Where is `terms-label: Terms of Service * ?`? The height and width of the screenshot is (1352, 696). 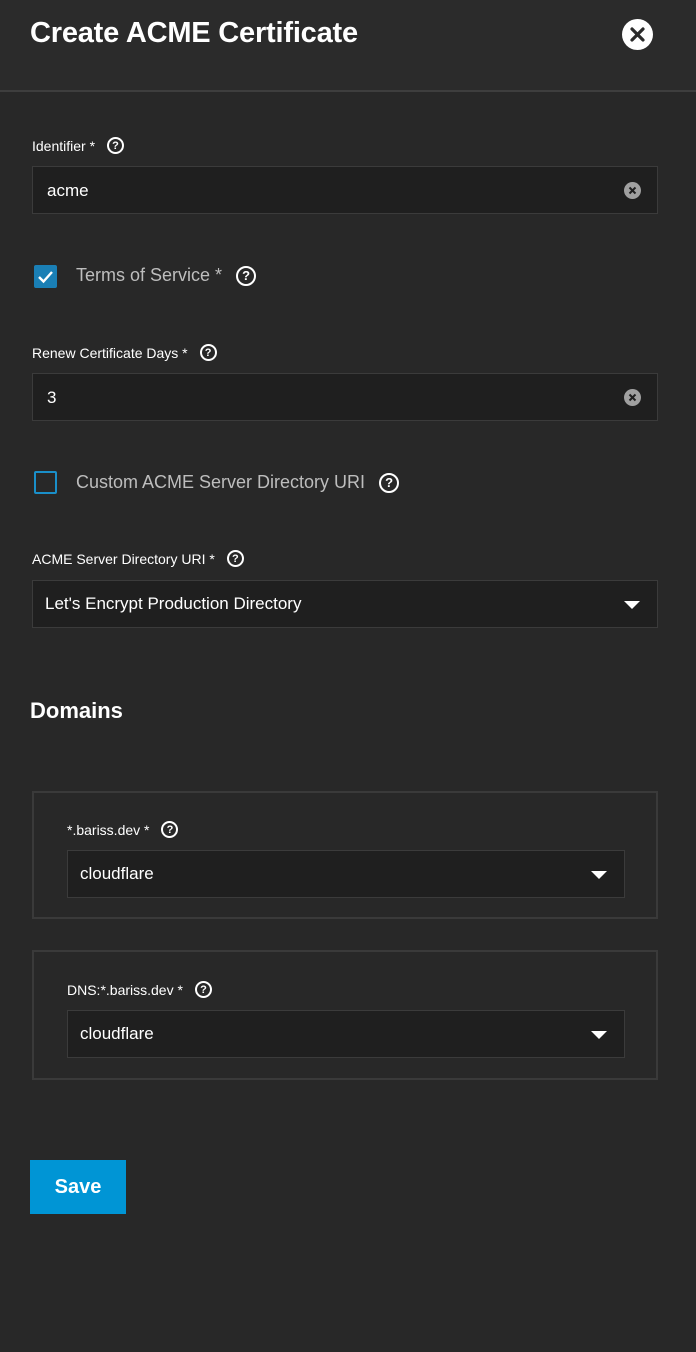
terms-label: Terms of Service * ? is located at coordinates (166, 275).